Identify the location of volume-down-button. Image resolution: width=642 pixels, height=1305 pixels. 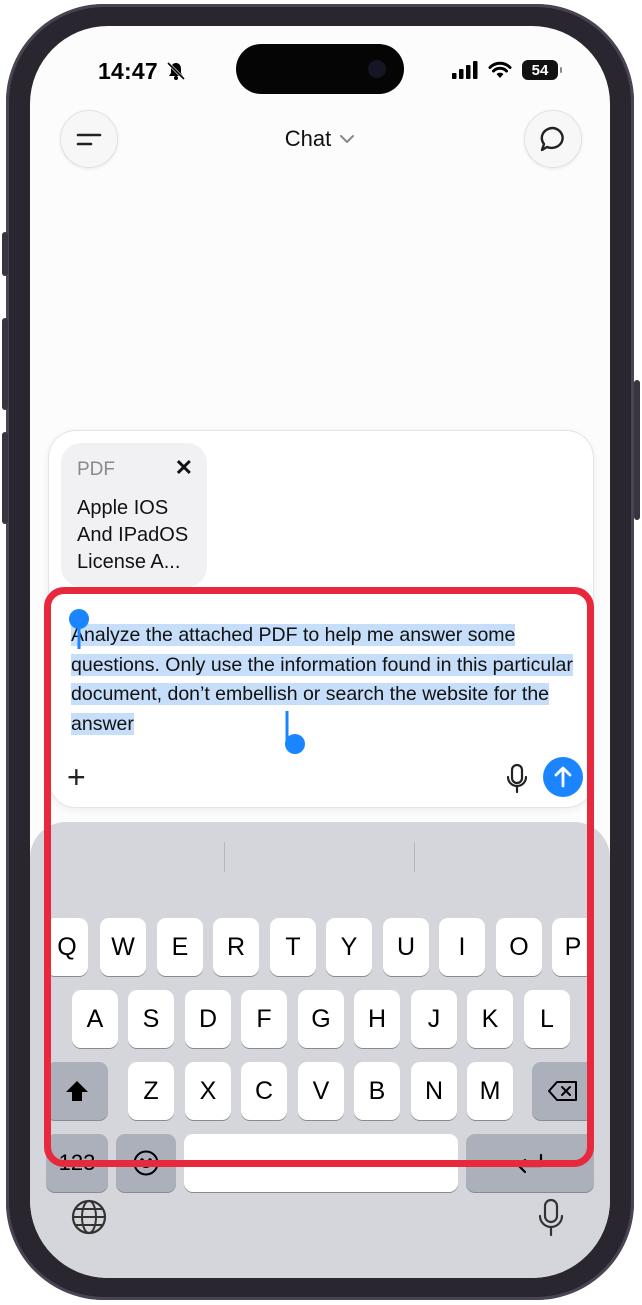
(5, 478).